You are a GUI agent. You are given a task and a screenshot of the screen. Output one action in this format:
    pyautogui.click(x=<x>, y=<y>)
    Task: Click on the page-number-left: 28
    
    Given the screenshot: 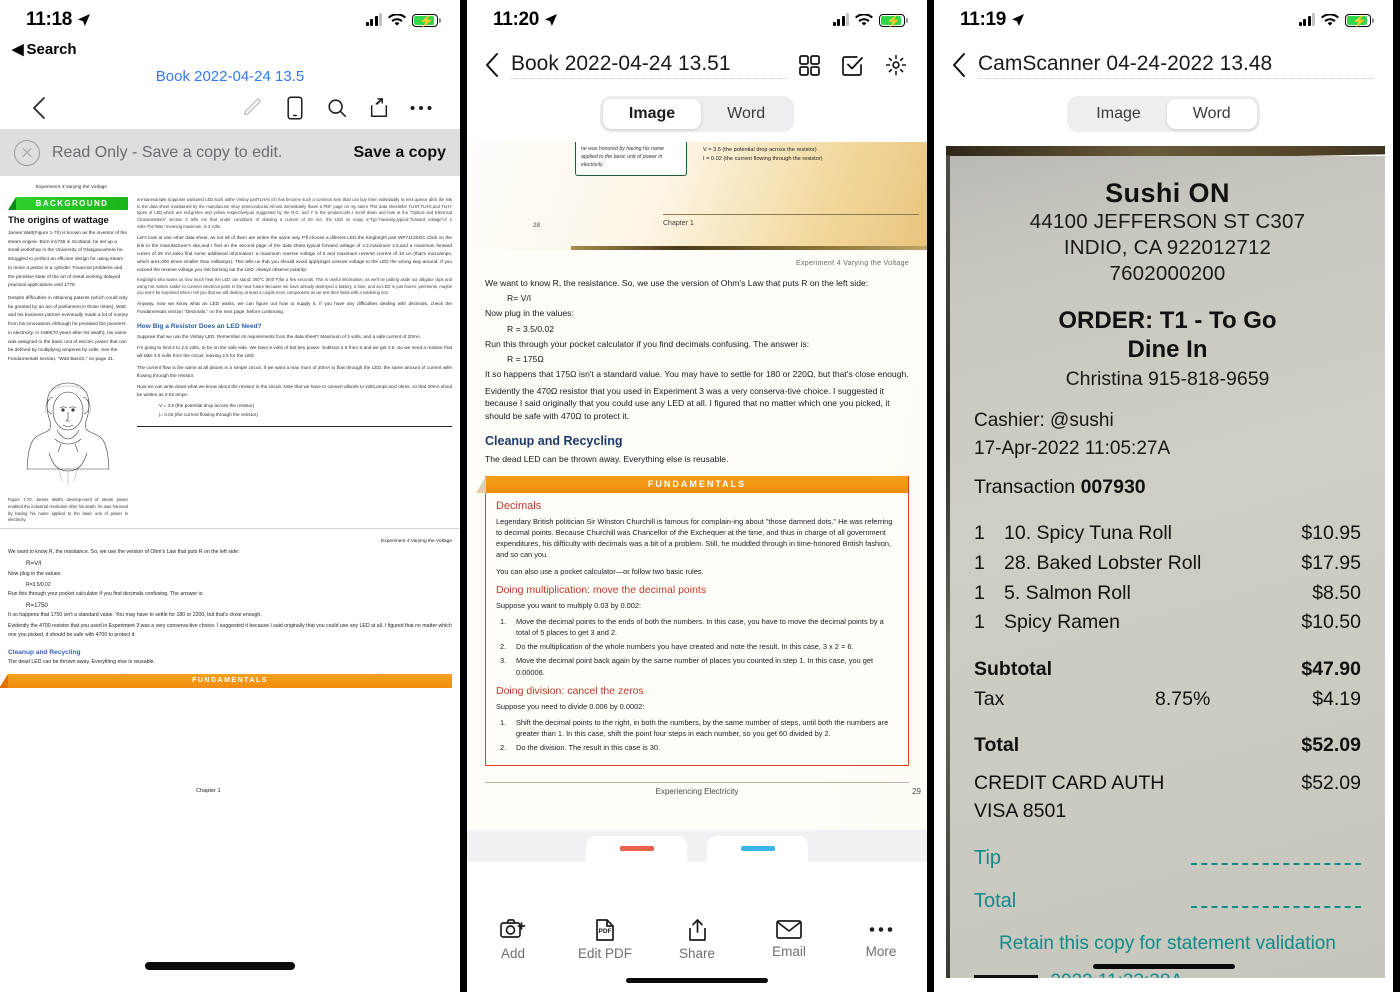 What is the action you would take?
    pyautogui.click(x=536, y=225)
    